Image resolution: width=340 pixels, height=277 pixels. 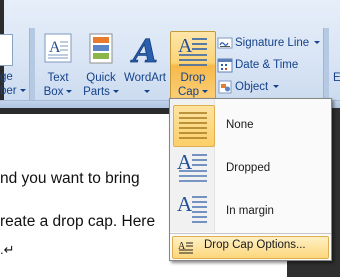 What do you see at coordinates (225, 87) in the screenshot?
I see `object-icon` at bounding box center [225, 87].